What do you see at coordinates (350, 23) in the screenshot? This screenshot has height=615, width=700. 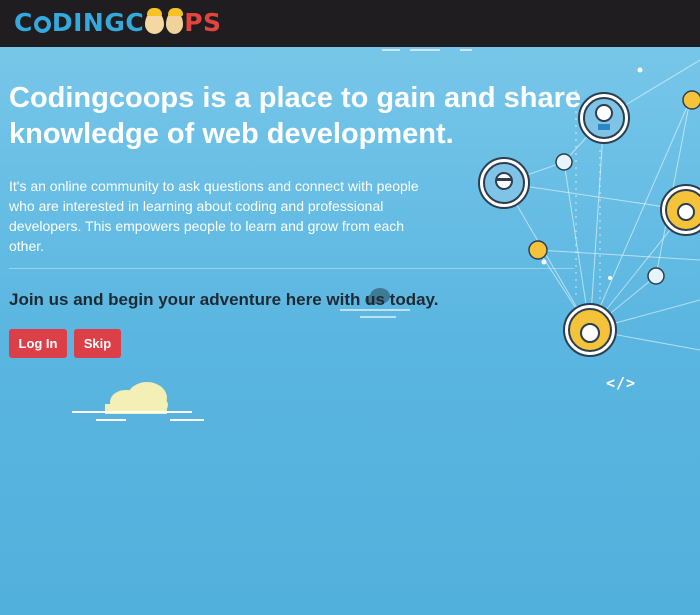 I see `top-navbar: C DINGC PS` at bounding box center [350, 23].